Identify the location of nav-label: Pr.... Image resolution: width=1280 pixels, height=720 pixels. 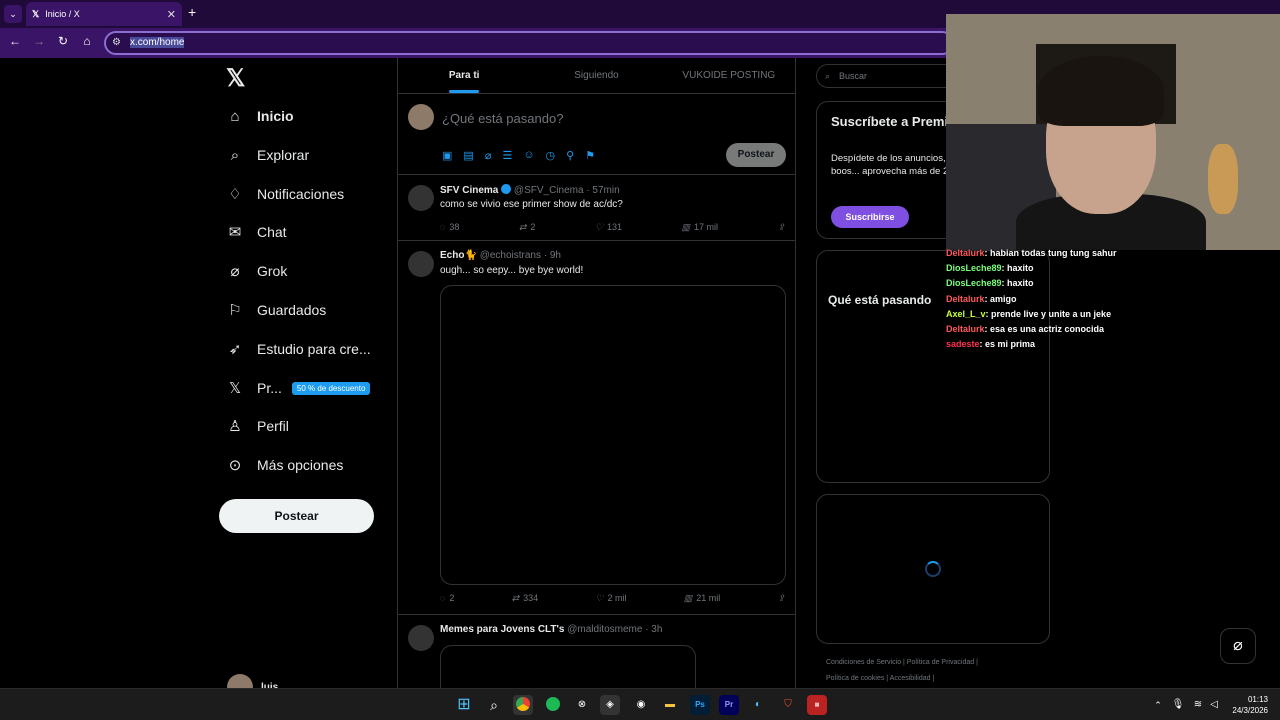
(269, 388).